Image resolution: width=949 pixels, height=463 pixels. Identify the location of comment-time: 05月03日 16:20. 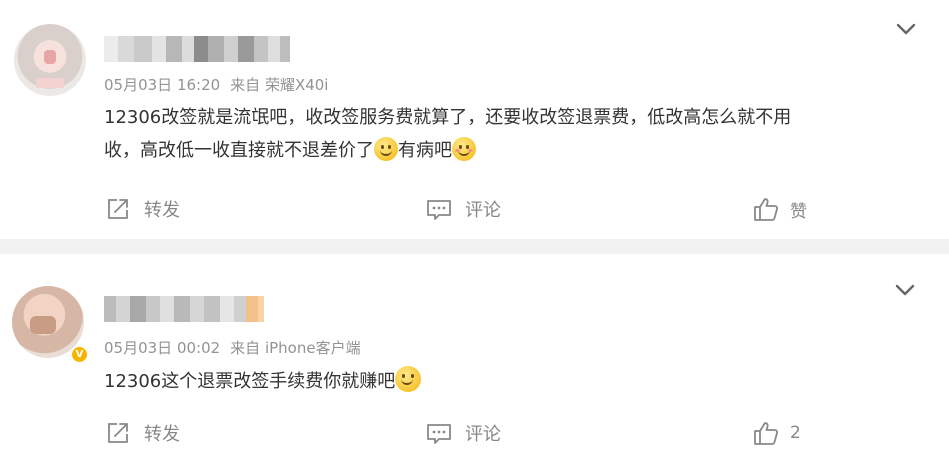
(162, 85).